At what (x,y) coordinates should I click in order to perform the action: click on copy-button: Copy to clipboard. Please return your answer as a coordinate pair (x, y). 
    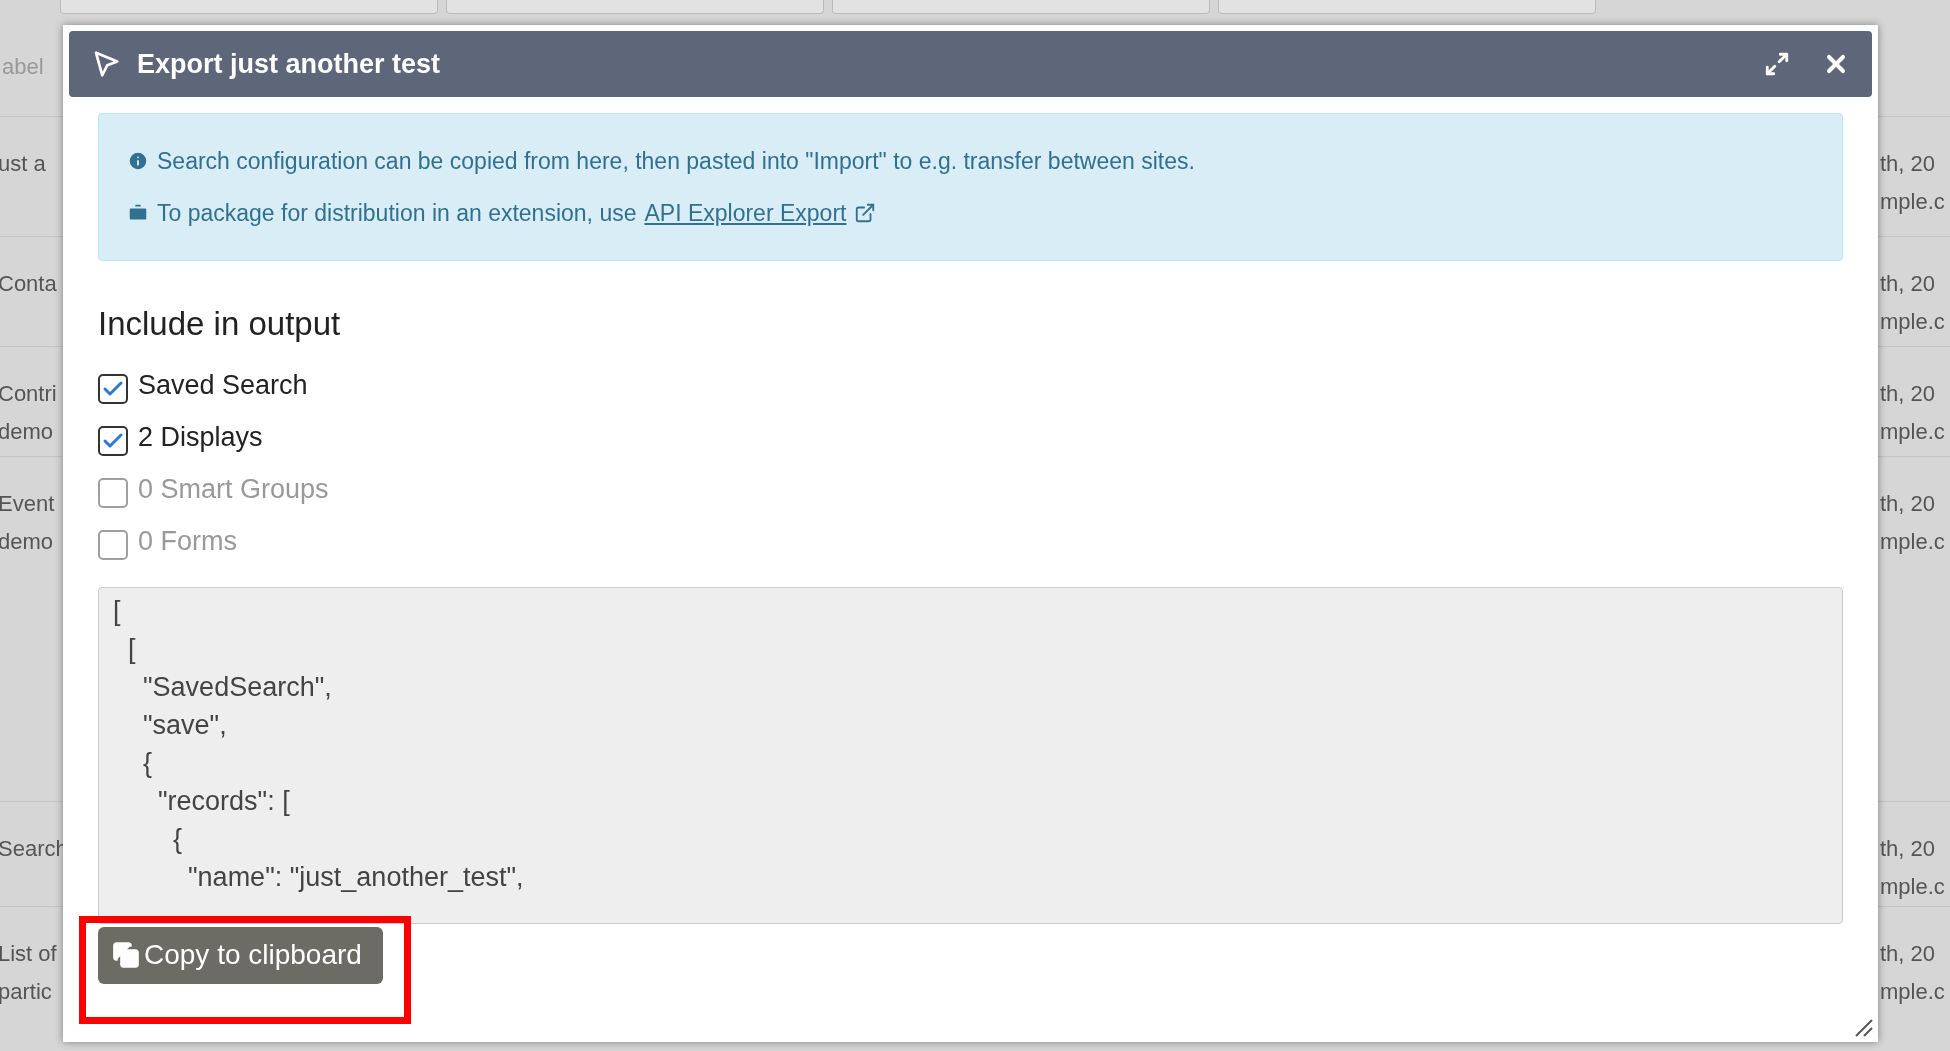
    Looking at the image, I should click on (240, 955).